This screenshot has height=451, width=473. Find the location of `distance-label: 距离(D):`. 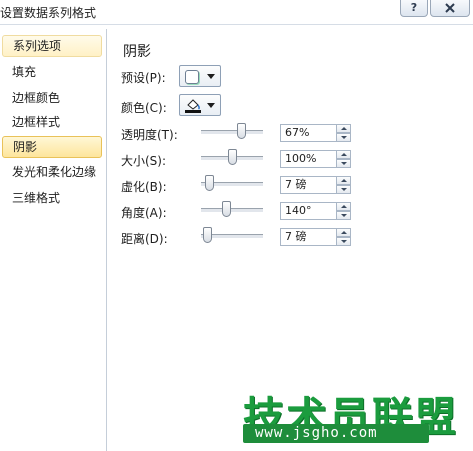

distance-label: 距离(D): is located at coordinates (144, 239).